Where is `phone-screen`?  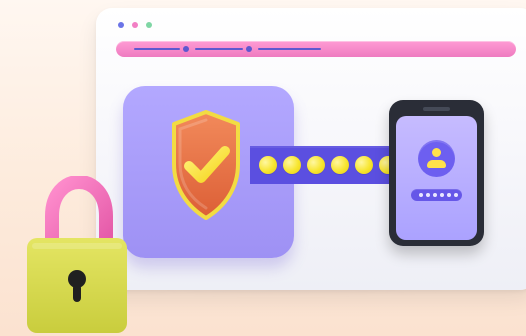 phone-screen is located at coordinates (436, 178).